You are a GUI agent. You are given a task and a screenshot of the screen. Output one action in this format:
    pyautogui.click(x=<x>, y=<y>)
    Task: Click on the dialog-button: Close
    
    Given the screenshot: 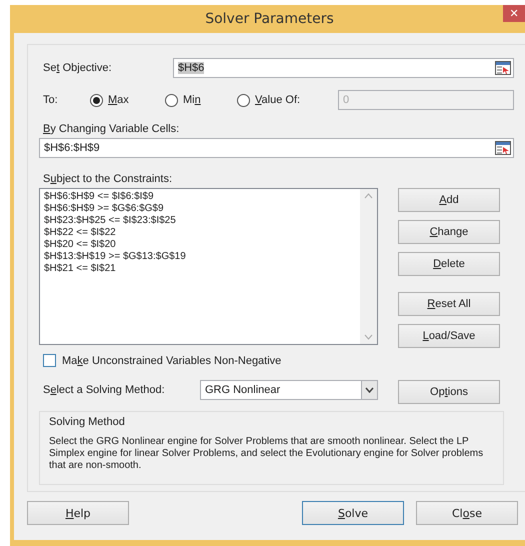 What is the action you would take?
    pyautogui.click(x=467, y=513)
    